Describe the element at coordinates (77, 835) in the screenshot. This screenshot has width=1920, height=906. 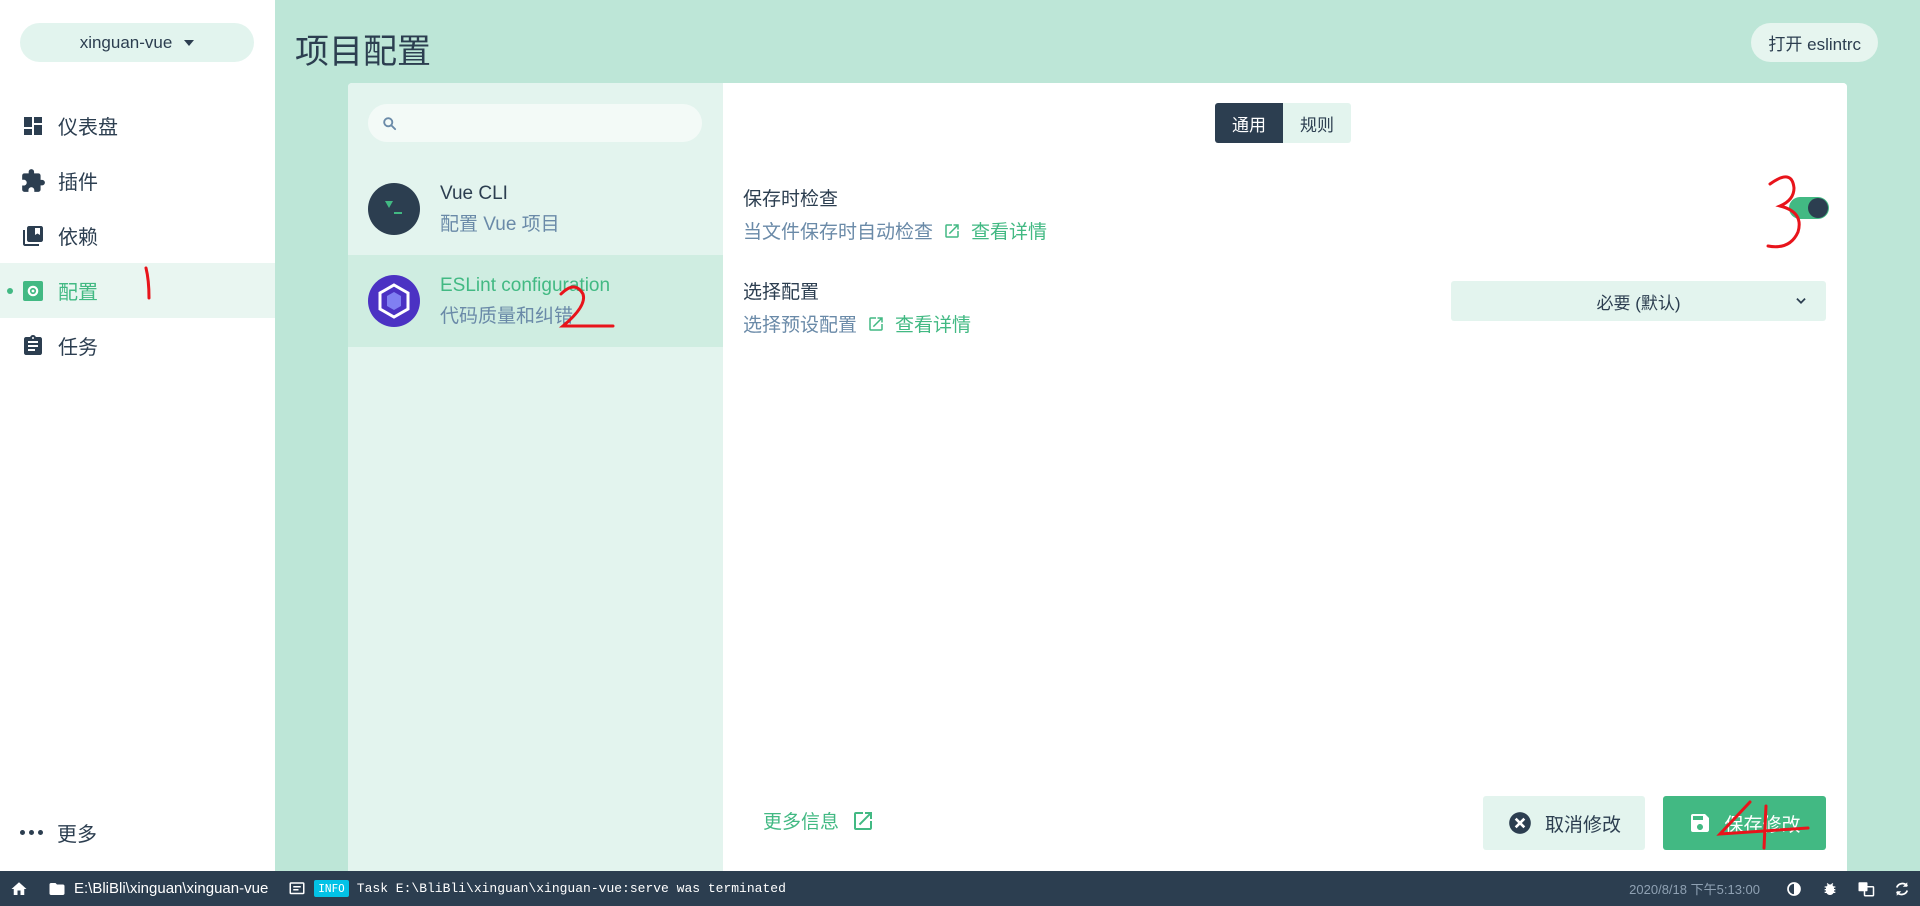
I see `sidebar-more-label: 更多` at that location.